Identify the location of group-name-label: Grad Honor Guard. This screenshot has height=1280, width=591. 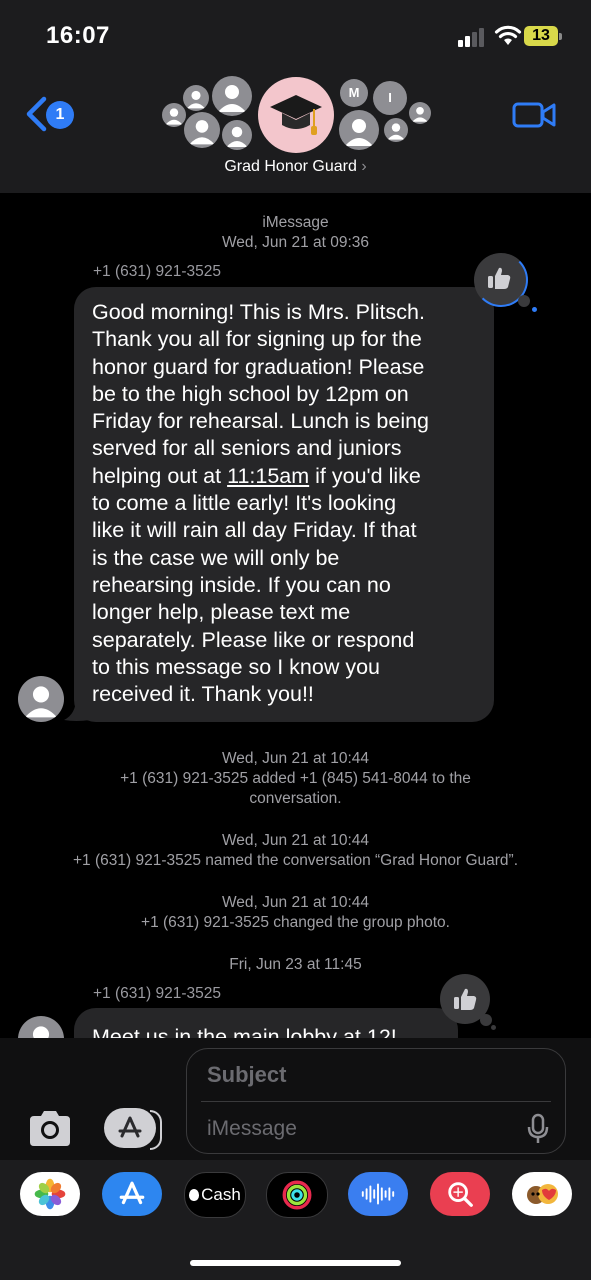
(290, 166).